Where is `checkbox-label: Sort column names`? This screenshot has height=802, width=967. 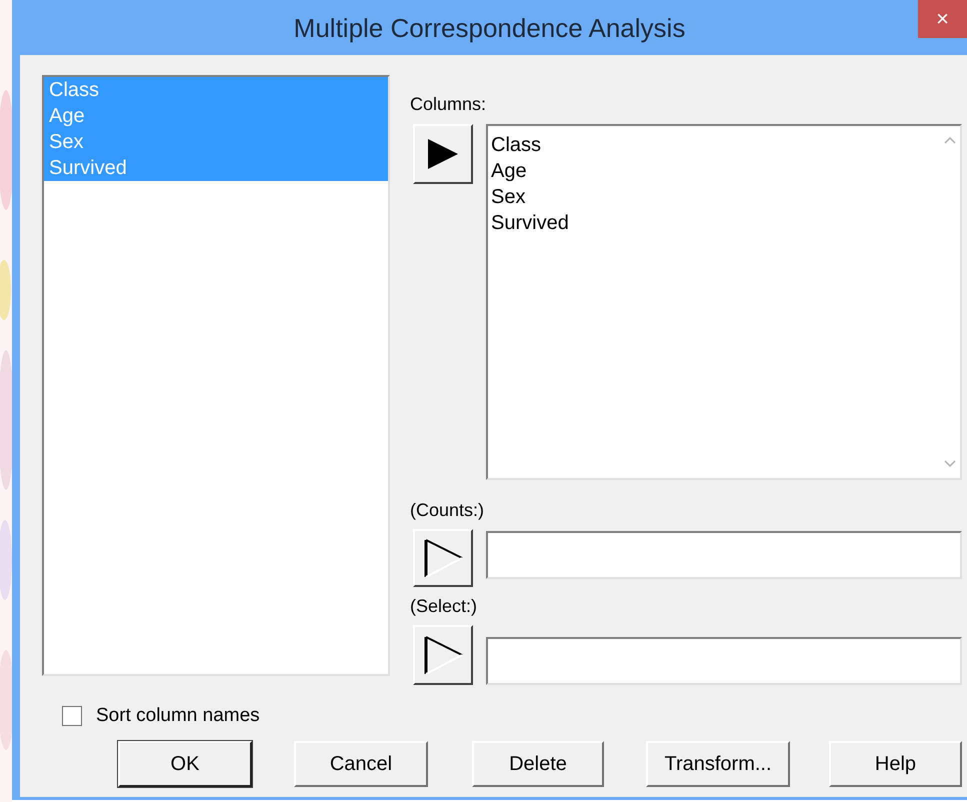
checkbox-label: Sort column names is located at coordinates (178, 716).